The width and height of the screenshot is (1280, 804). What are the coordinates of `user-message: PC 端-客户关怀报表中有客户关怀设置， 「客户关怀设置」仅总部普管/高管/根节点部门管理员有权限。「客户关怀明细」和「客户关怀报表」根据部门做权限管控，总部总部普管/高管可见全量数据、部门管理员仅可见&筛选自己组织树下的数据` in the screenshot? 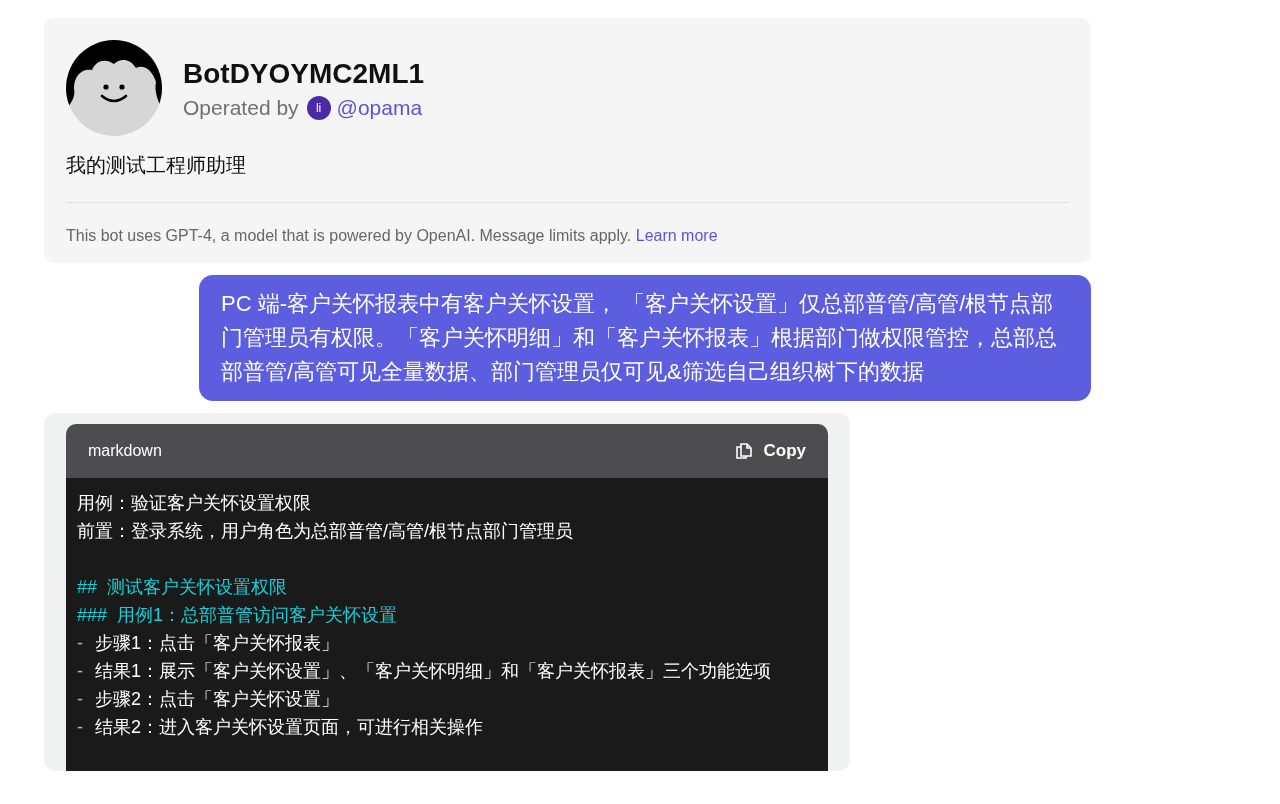 It's located at (645, 338).